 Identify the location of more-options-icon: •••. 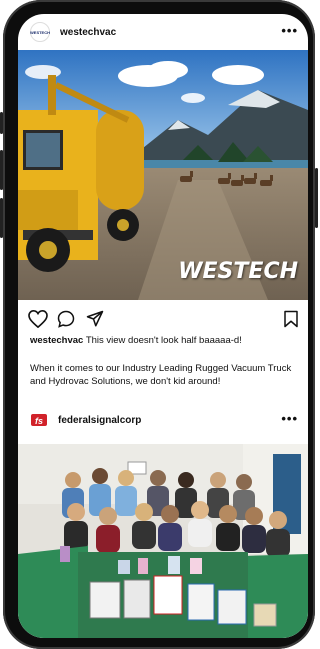
(289, 30).